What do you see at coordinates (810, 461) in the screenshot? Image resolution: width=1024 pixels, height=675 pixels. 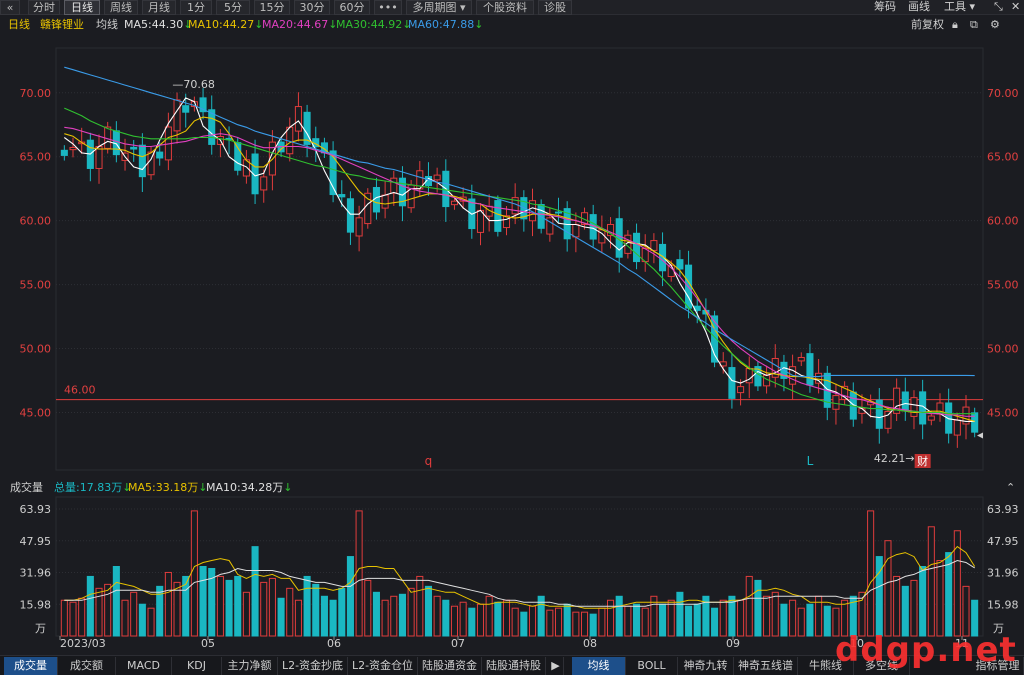 I see `event-marker-l: L` at bounding box center [810, 461].